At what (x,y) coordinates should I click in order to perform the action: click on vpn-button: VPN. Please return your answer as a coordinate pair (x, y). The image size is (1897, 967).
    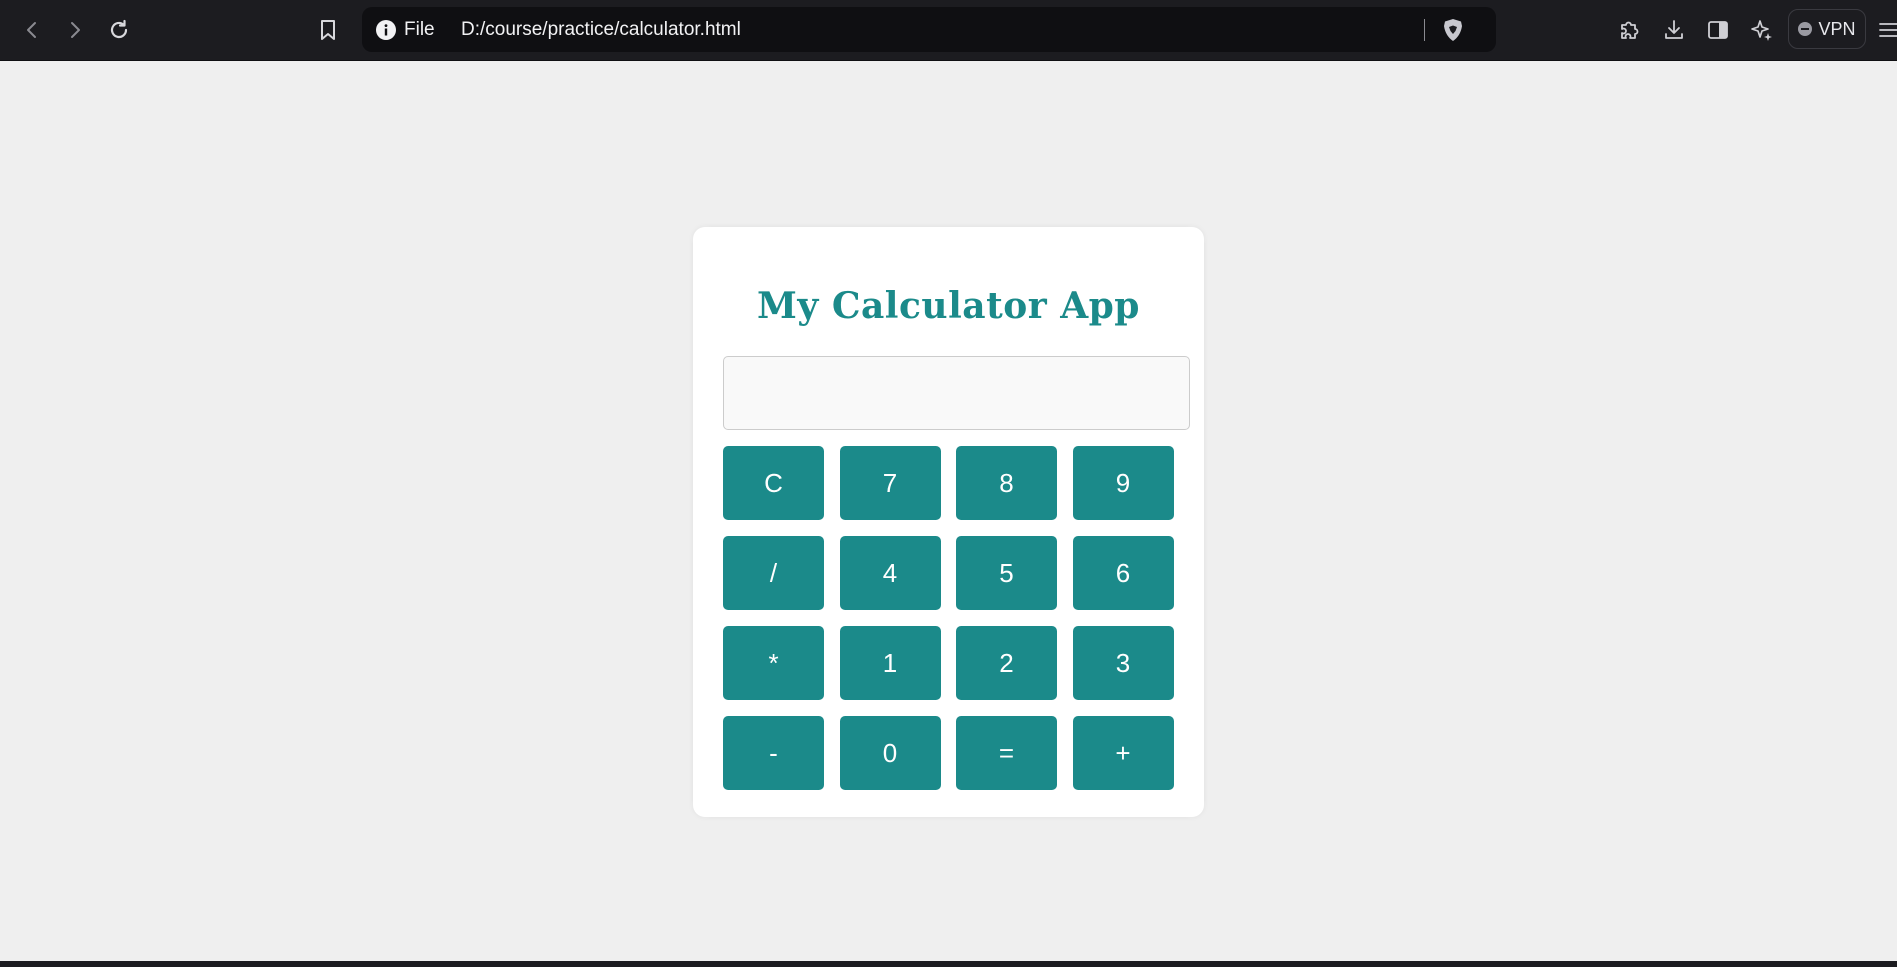
    Looking at the image, I should click on (1827, 29).